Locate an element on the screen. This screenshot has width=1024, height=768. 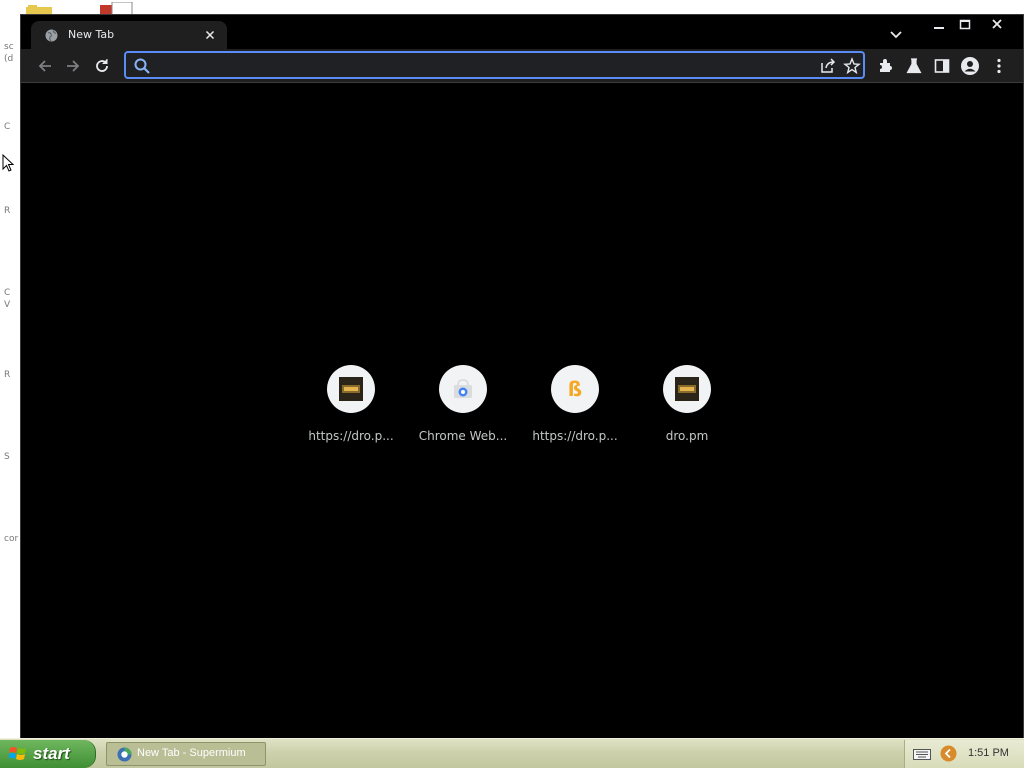
taskbar: start New Tab - Supermium 1:51 PM is located at coordinates (512, 753).